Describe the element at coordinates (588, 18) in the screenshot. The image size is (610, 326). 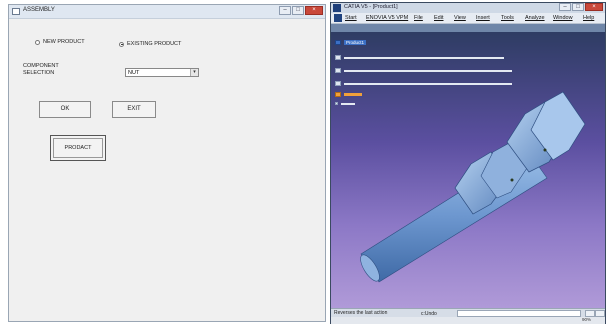
I see `menu-help: Help` at that location.